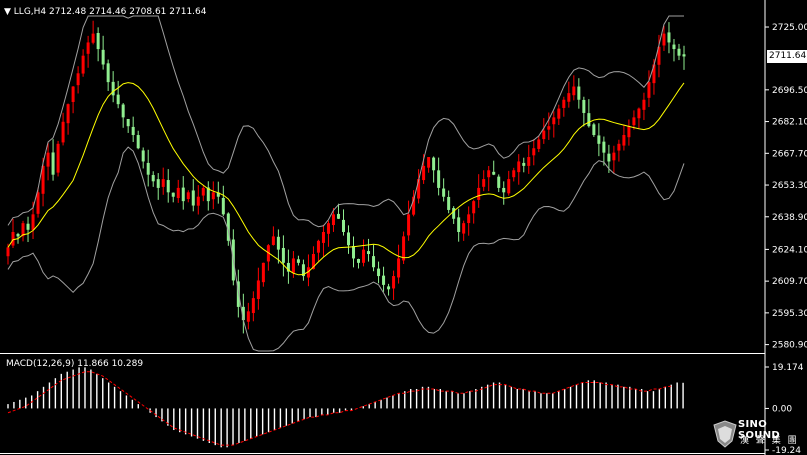 This screenshot has height=455, width=807. What do you see at coordinates (787, 57) in the screenshot?
I see `current-price-label: 2711.64` at bounding box center [787, 57].